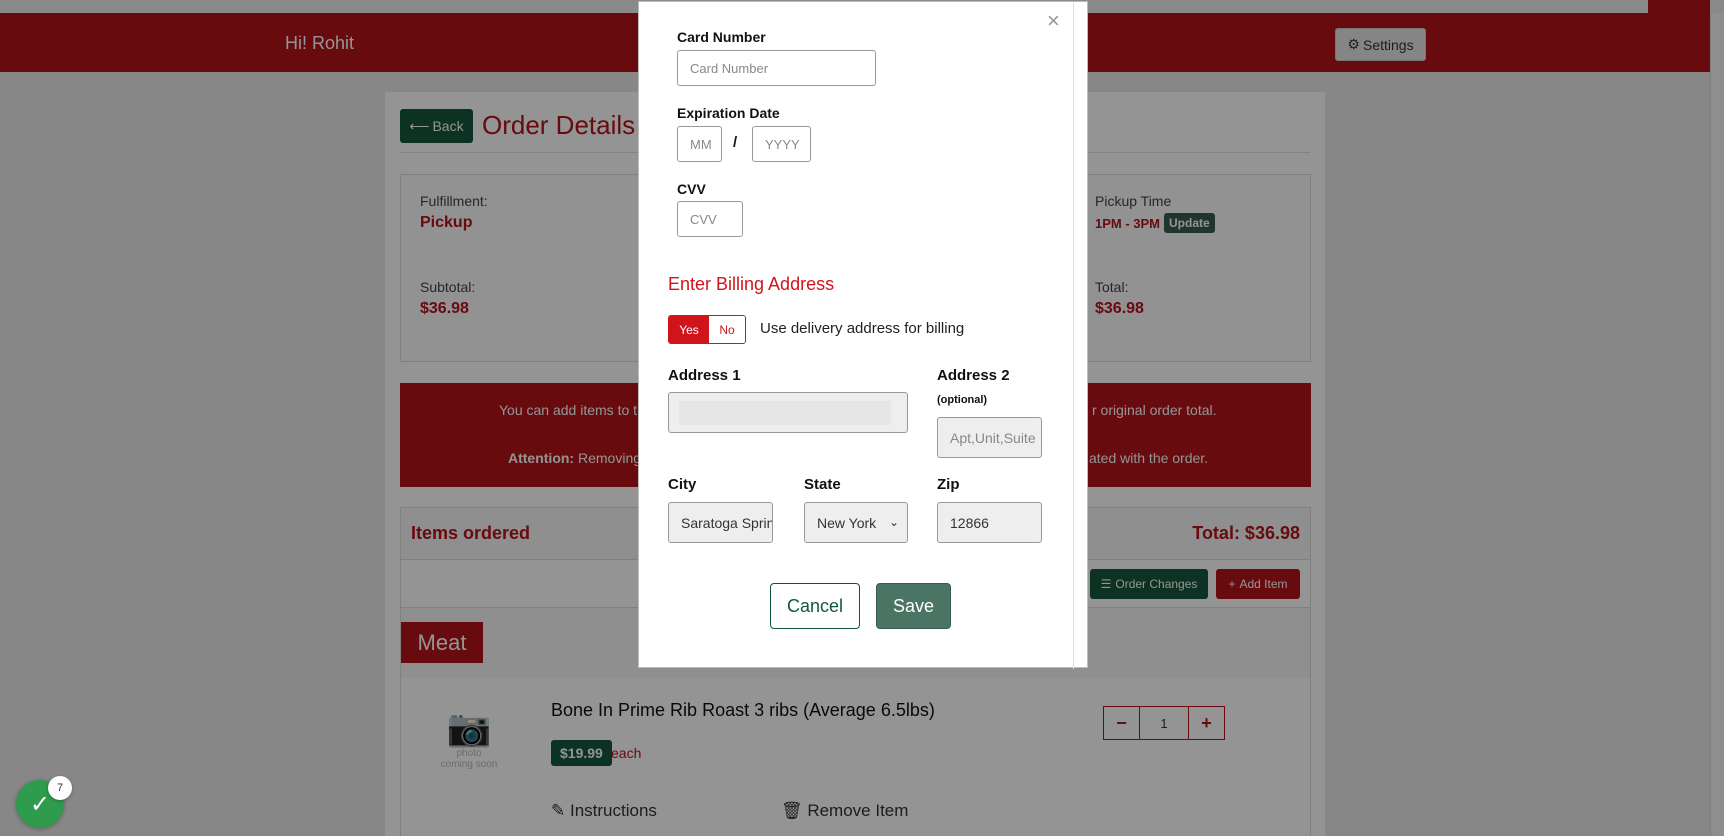 Image resolution: width=1724 pixels, height=836 pixels. Describe the element at coordinates (1073, 335) in the screenshot. I see `modal-scrollbar` at that location.